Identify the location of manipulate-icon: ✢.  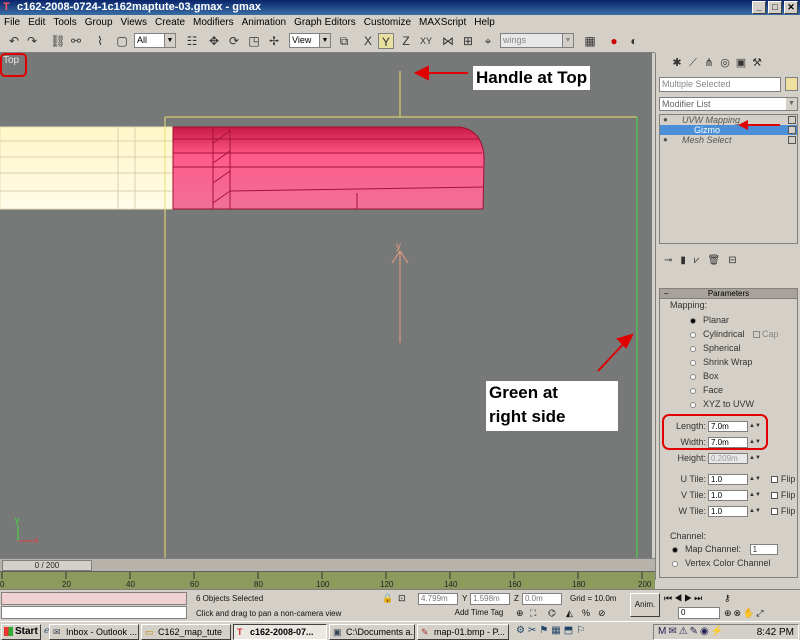
(274, 41).